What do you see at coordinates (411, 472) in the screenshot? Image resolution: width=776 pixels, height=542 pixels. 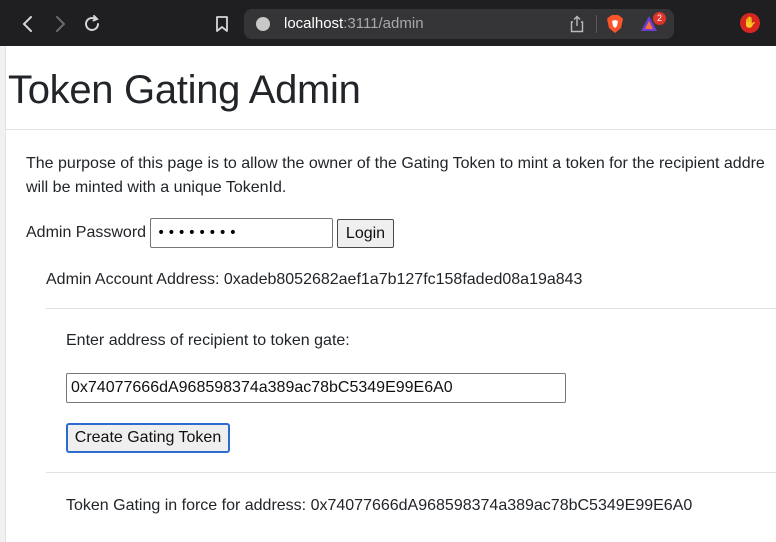 I see `status-divider` at bounding box center [411, 472].